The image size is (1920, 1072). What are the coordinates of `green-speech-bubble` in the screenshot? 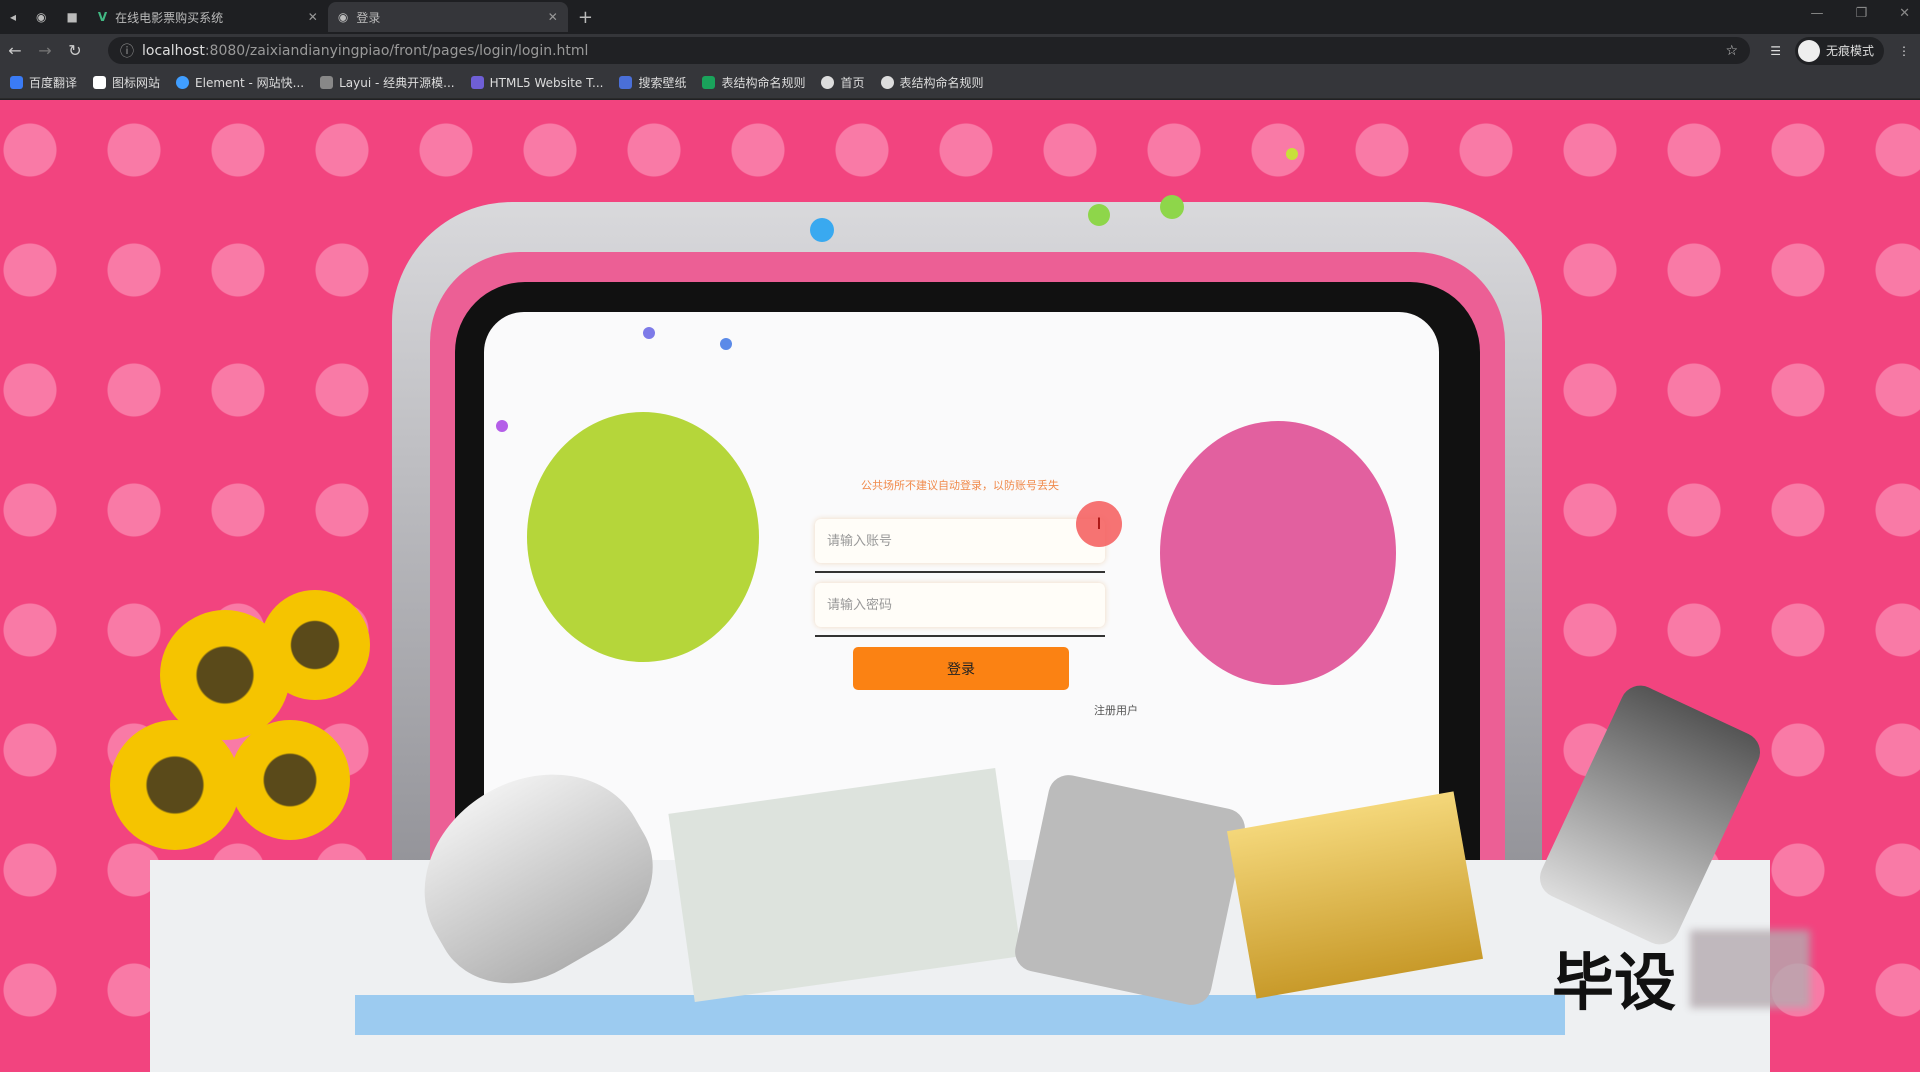 It's located at (643, 537).